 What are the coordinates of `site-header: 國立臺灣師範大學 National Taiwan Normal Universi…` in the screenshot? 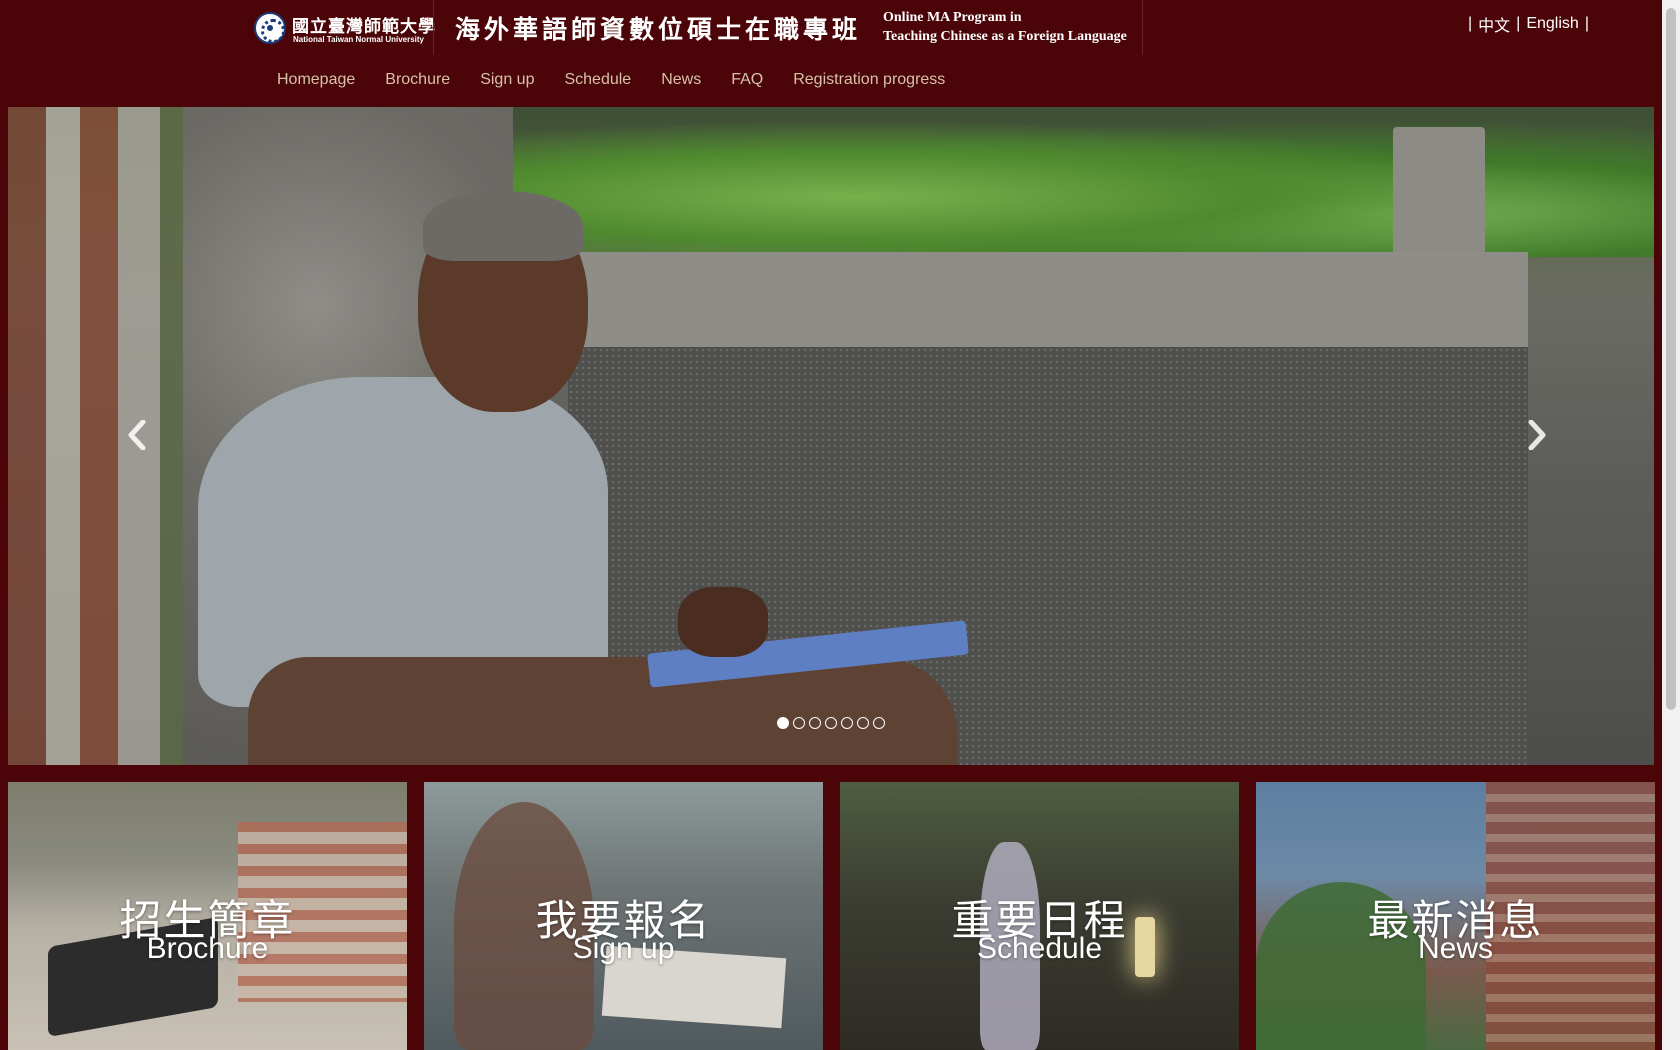 It's located at (831, 53).